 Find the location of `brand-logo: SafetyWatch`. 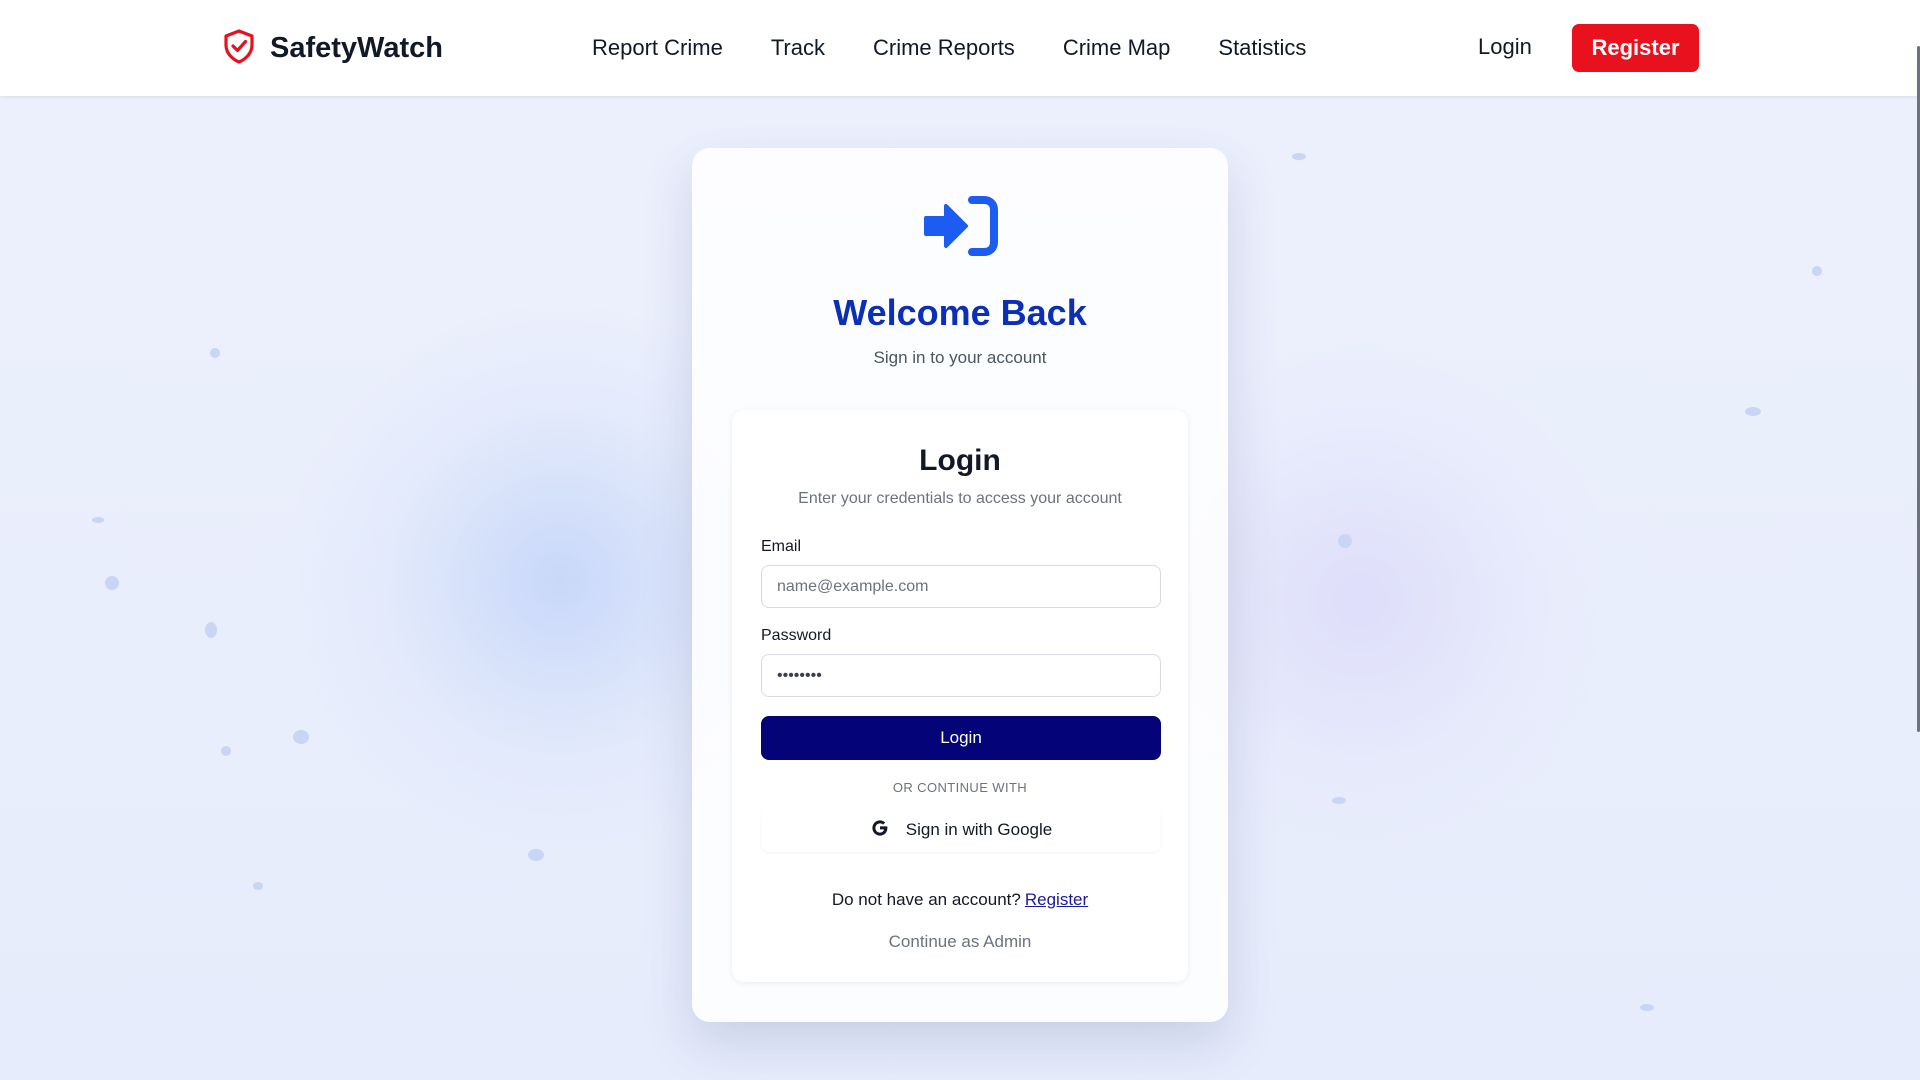

brand-logo: SafetyWatch is located at coordinates (332, 48).